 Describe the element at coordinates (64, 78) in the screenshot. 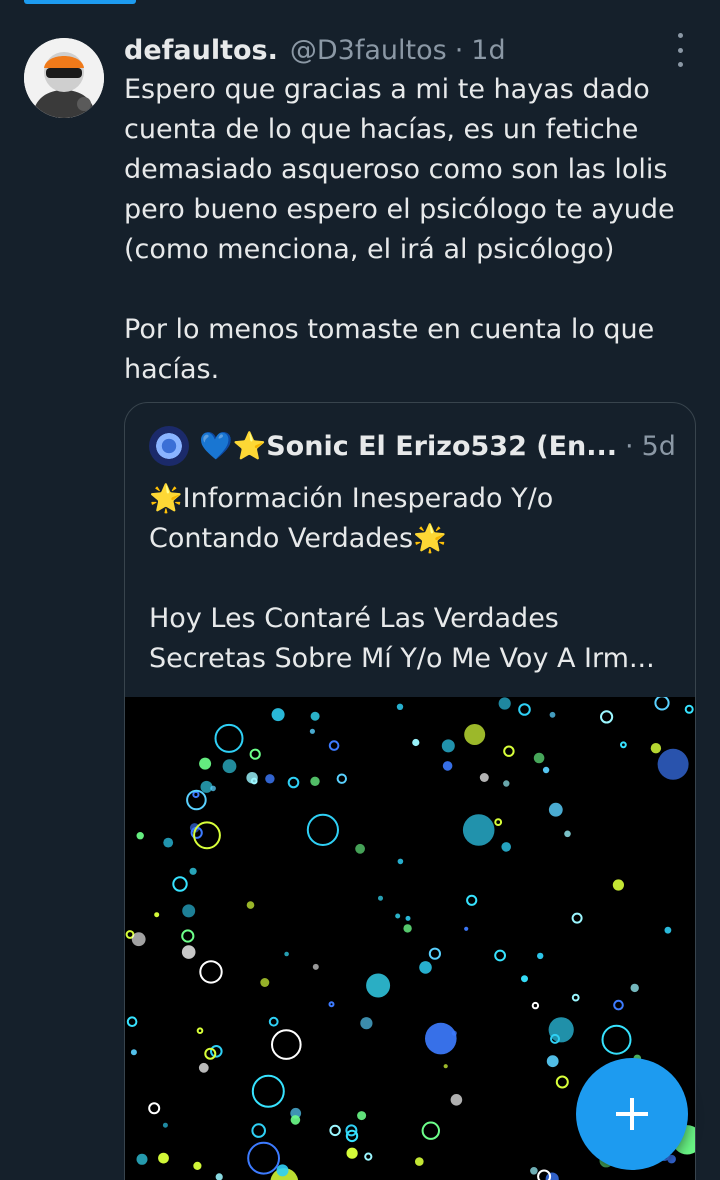

I see `avatar` at that location.